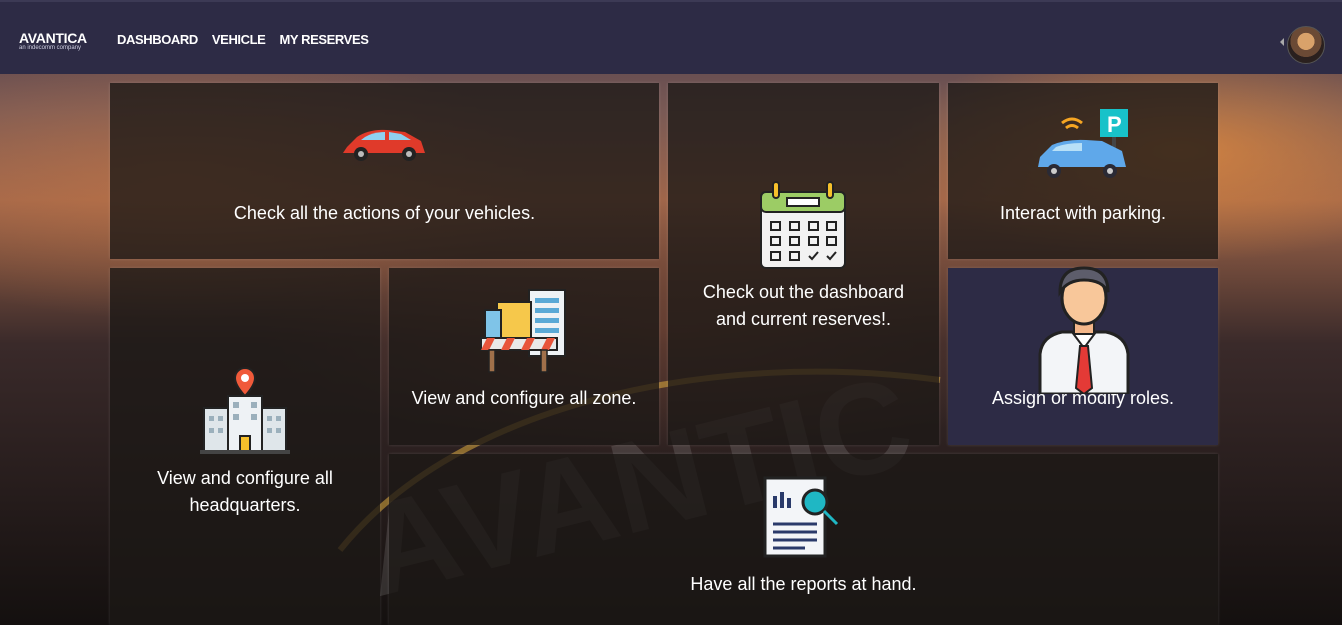 This screenshot has width=1342, height=625. I want to click on svg-text: P, so click(1114, 124).